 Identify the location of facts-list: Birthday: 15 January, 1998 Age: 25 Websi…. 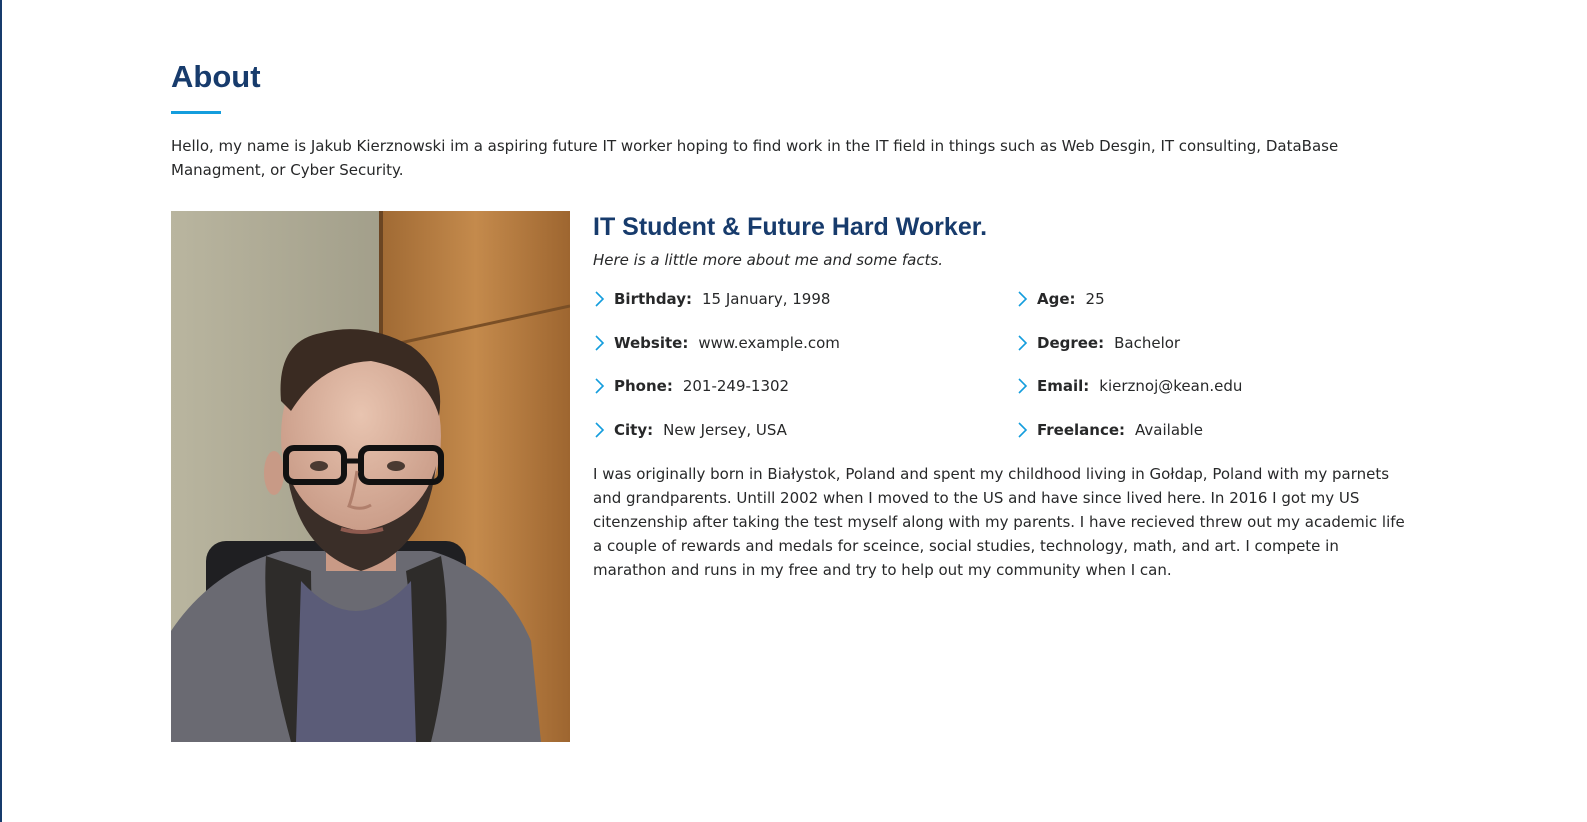
(1000, 364).